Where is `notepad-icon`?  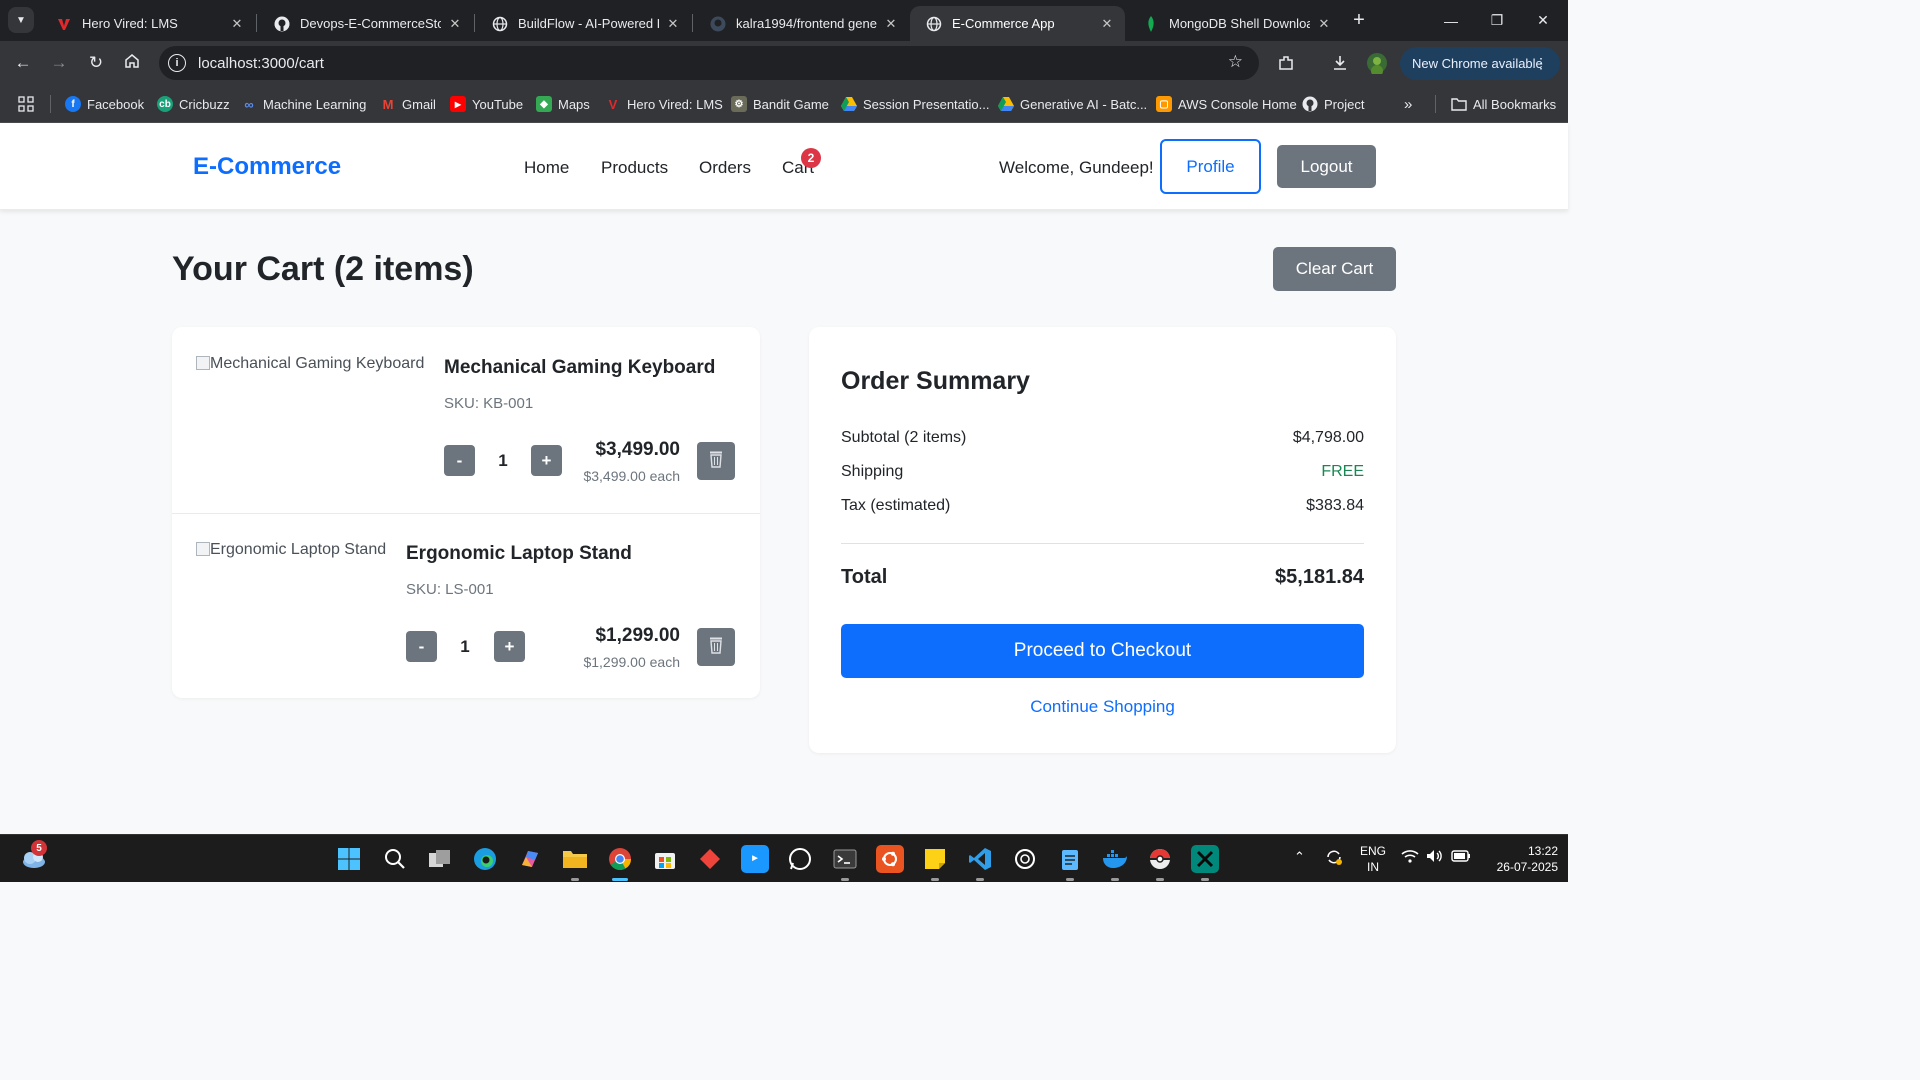 notepad-icon is located at coordinates (1070, 859).